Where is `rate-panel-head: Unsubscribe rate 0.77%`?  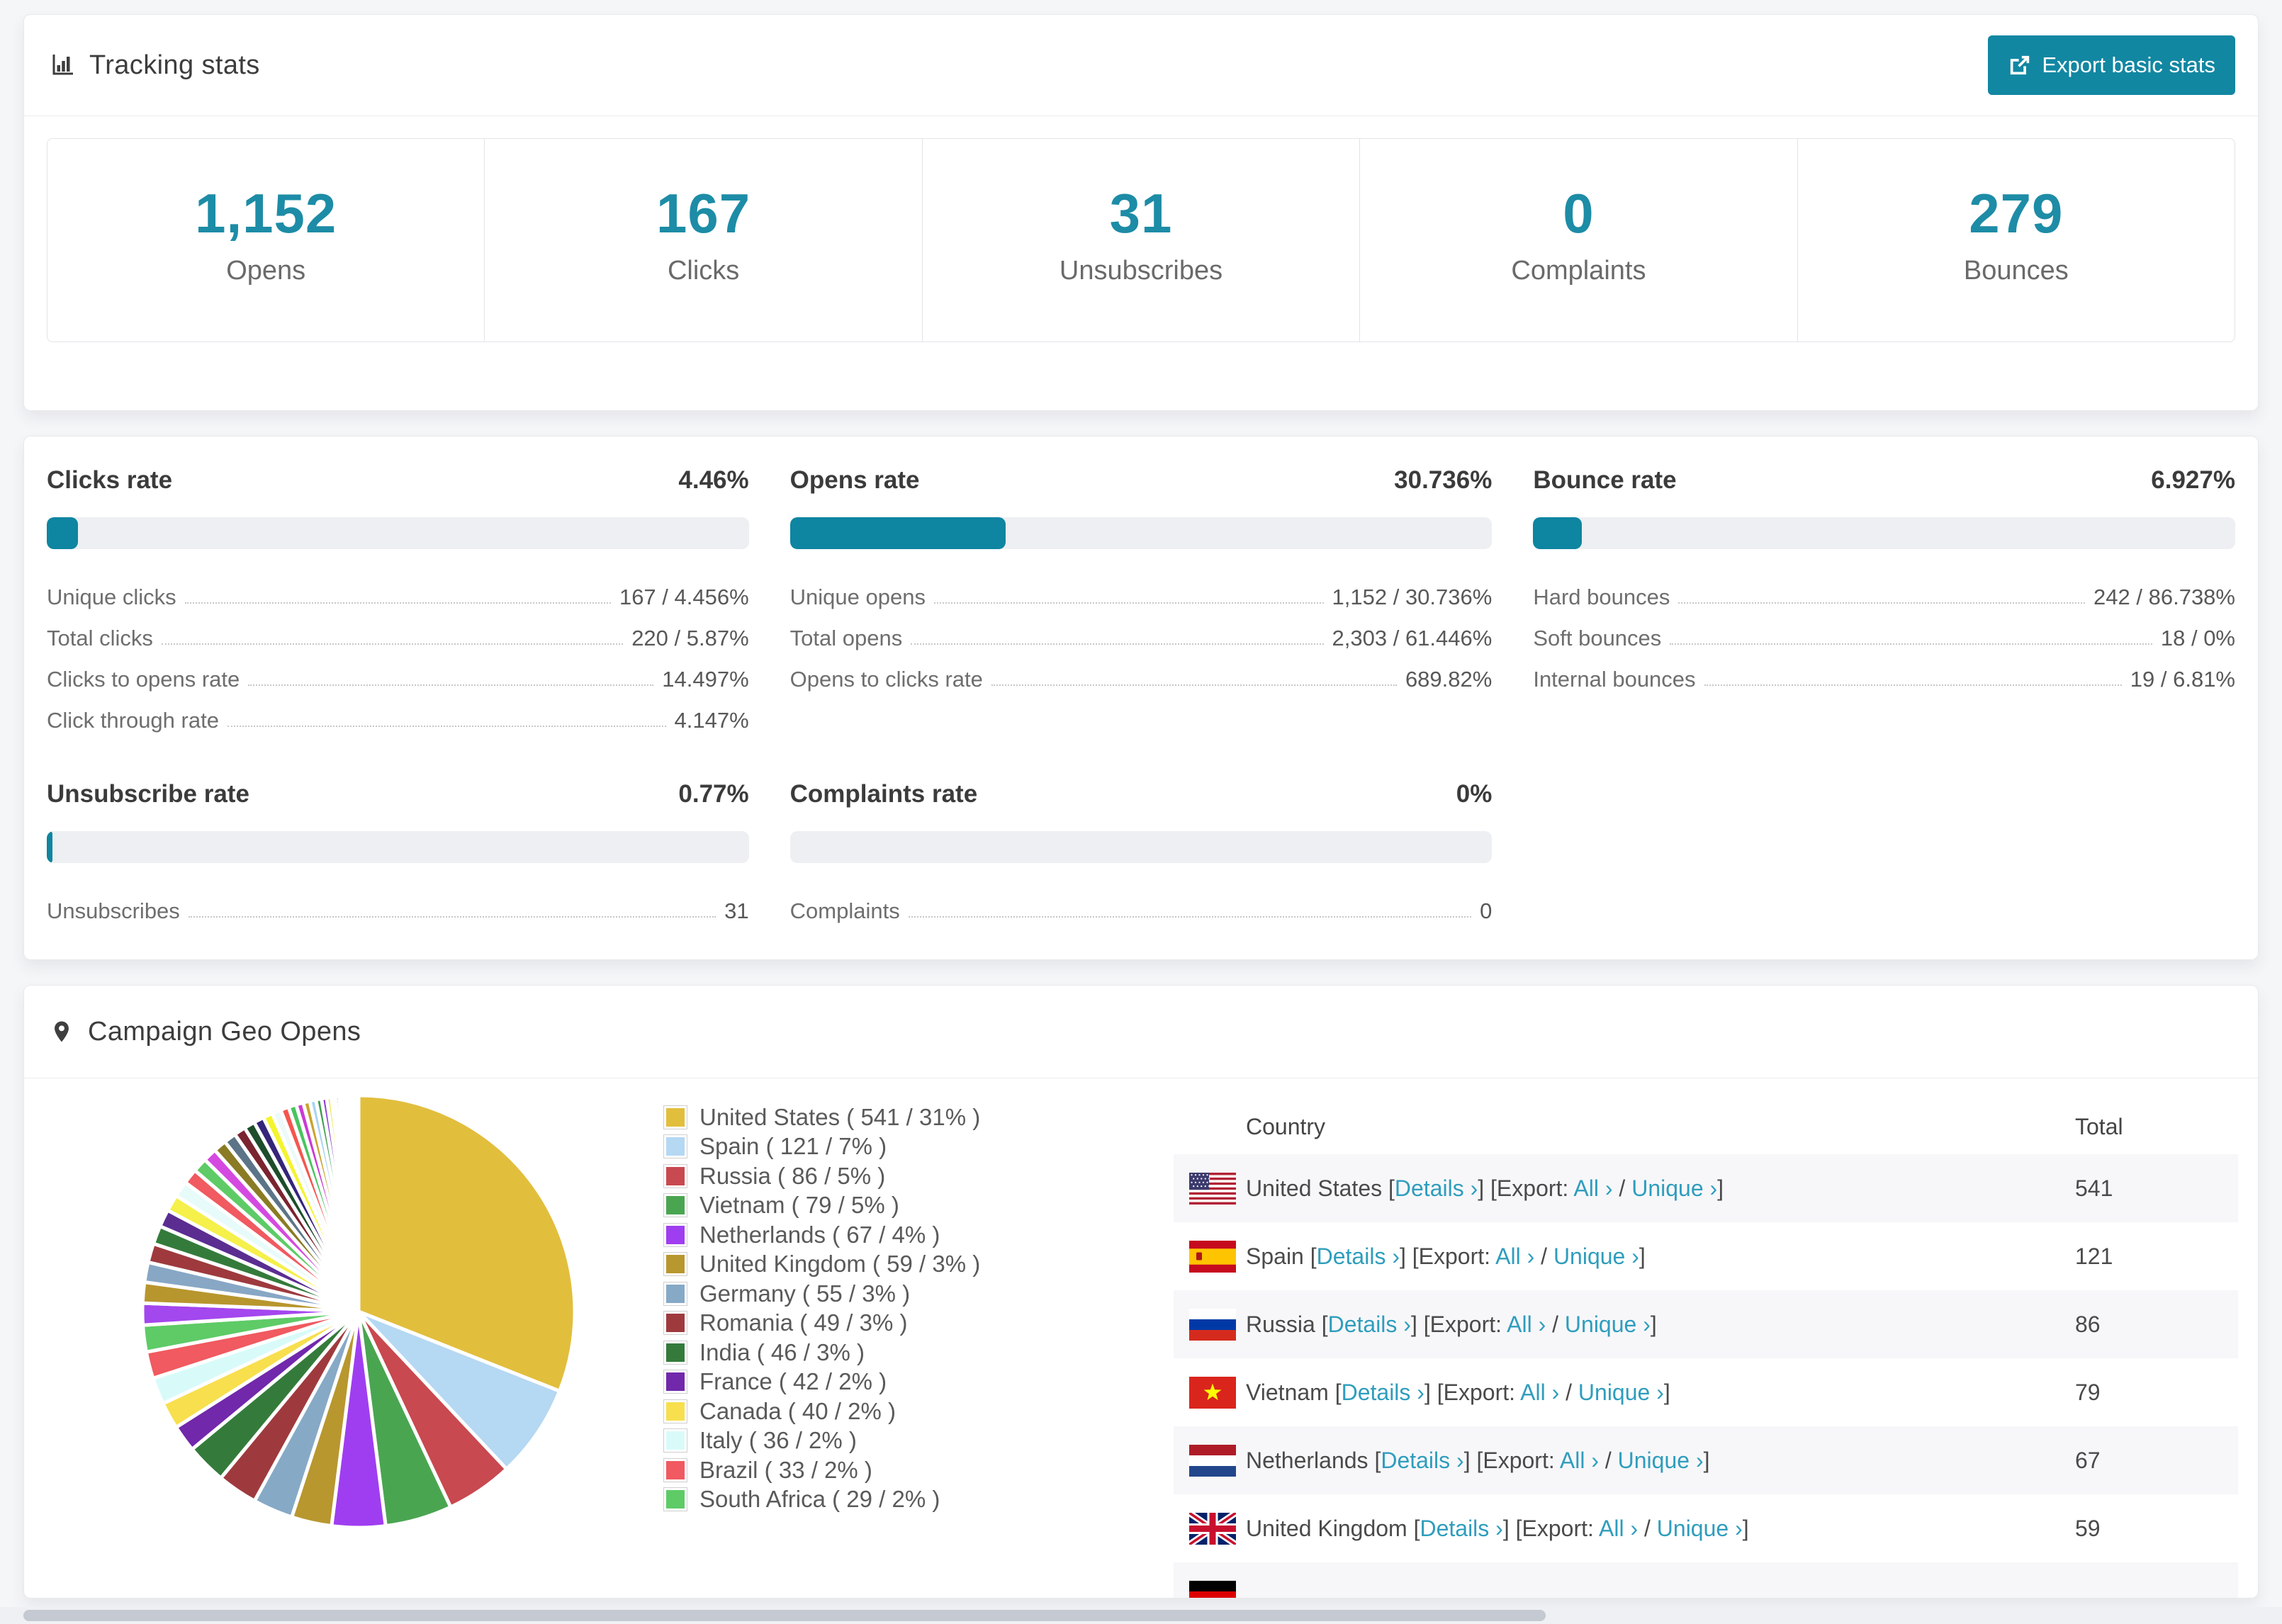 rate-panel-head: Unsubscribe rate 0.77% is located at coordinates (398, 794).